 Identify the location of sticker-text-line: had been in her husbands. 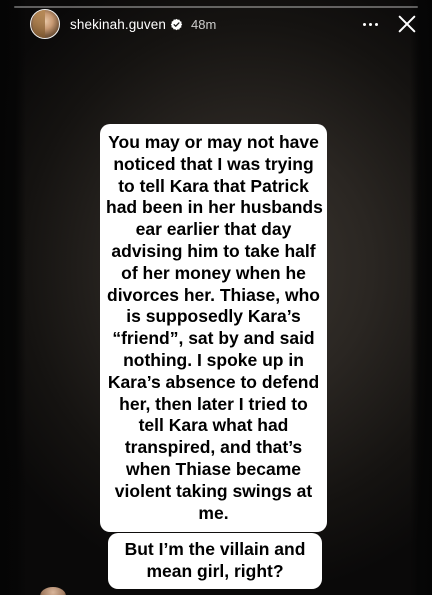
(214, 207).